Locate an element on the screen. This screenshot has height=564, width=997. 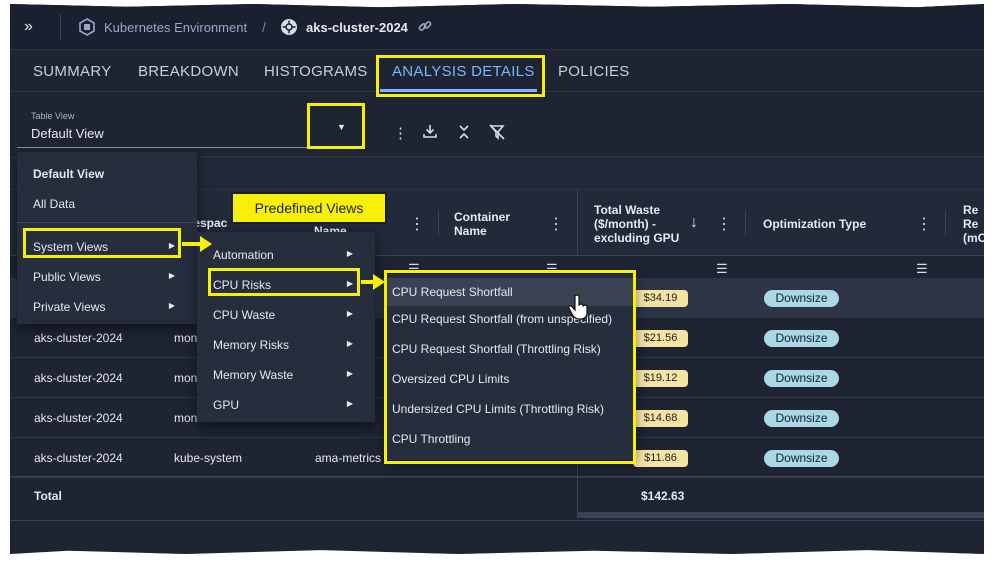
horizontal-scrollbar is located at coordinates (781, 515).